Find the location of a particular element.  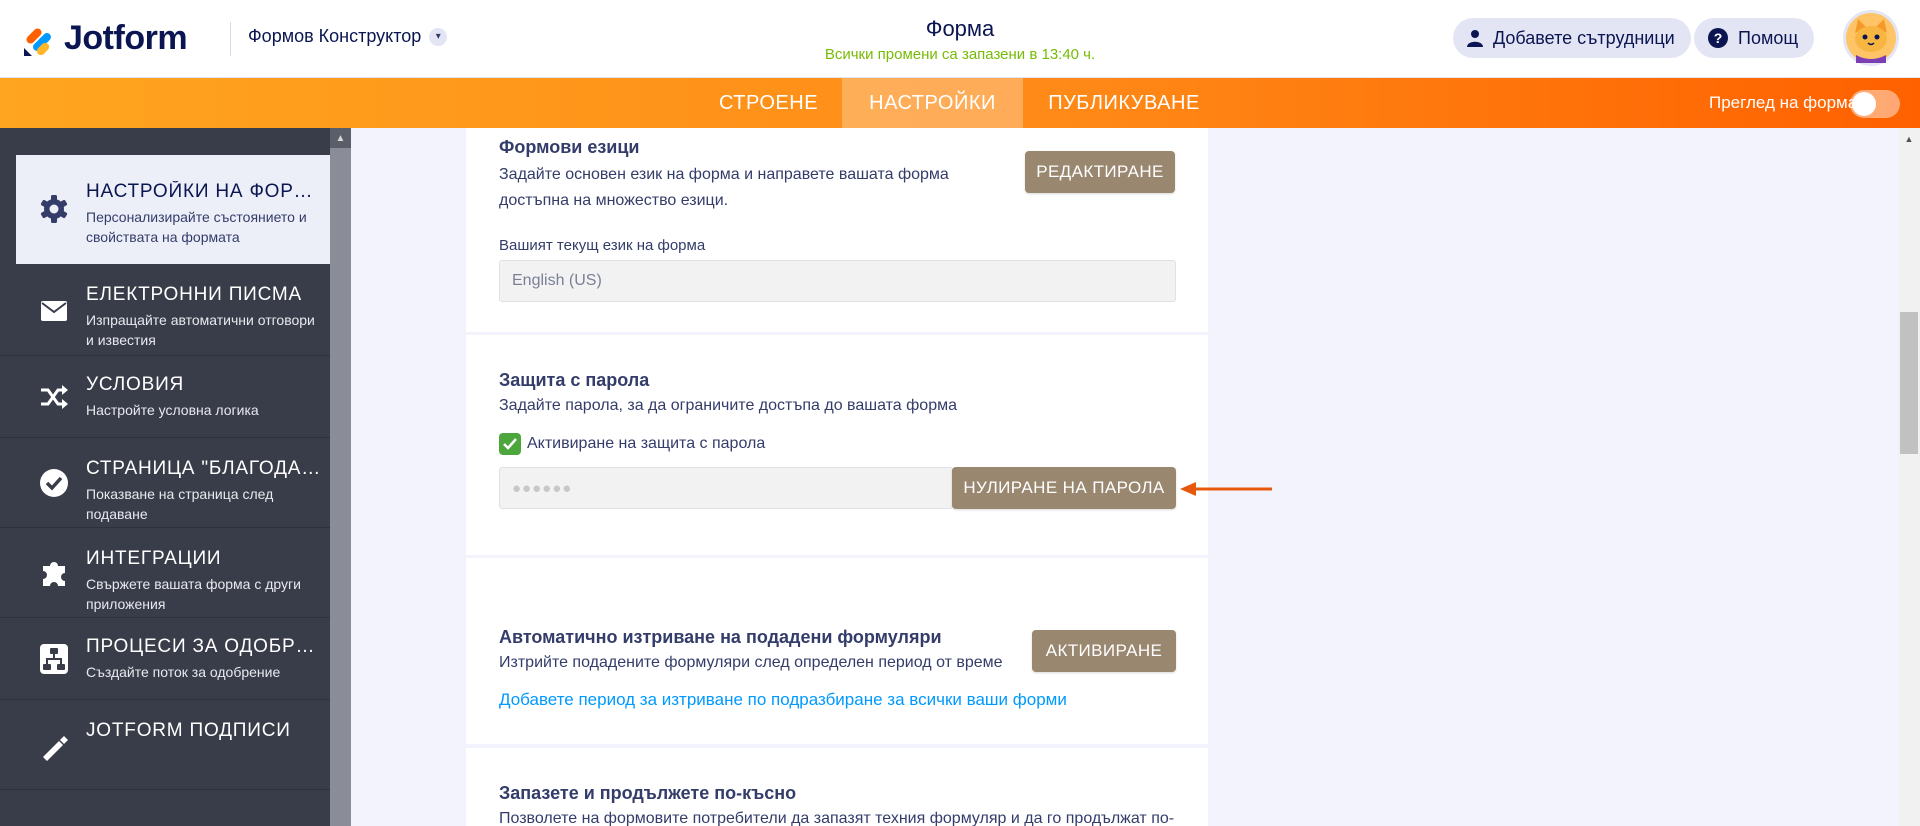

form-preview-label: Преглед на форма is located at coordinates (1783, 102).